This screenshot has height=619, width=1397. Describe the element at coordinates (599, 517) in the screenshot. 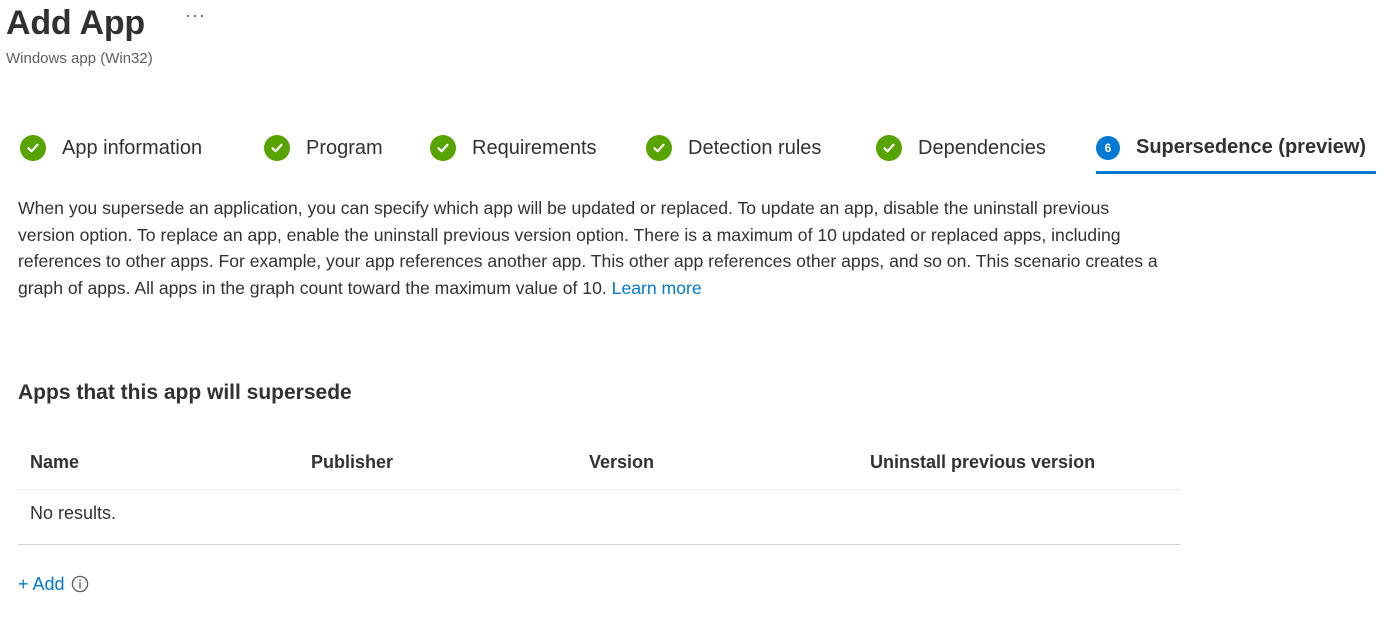

I see `table-row: No results.` at that location.